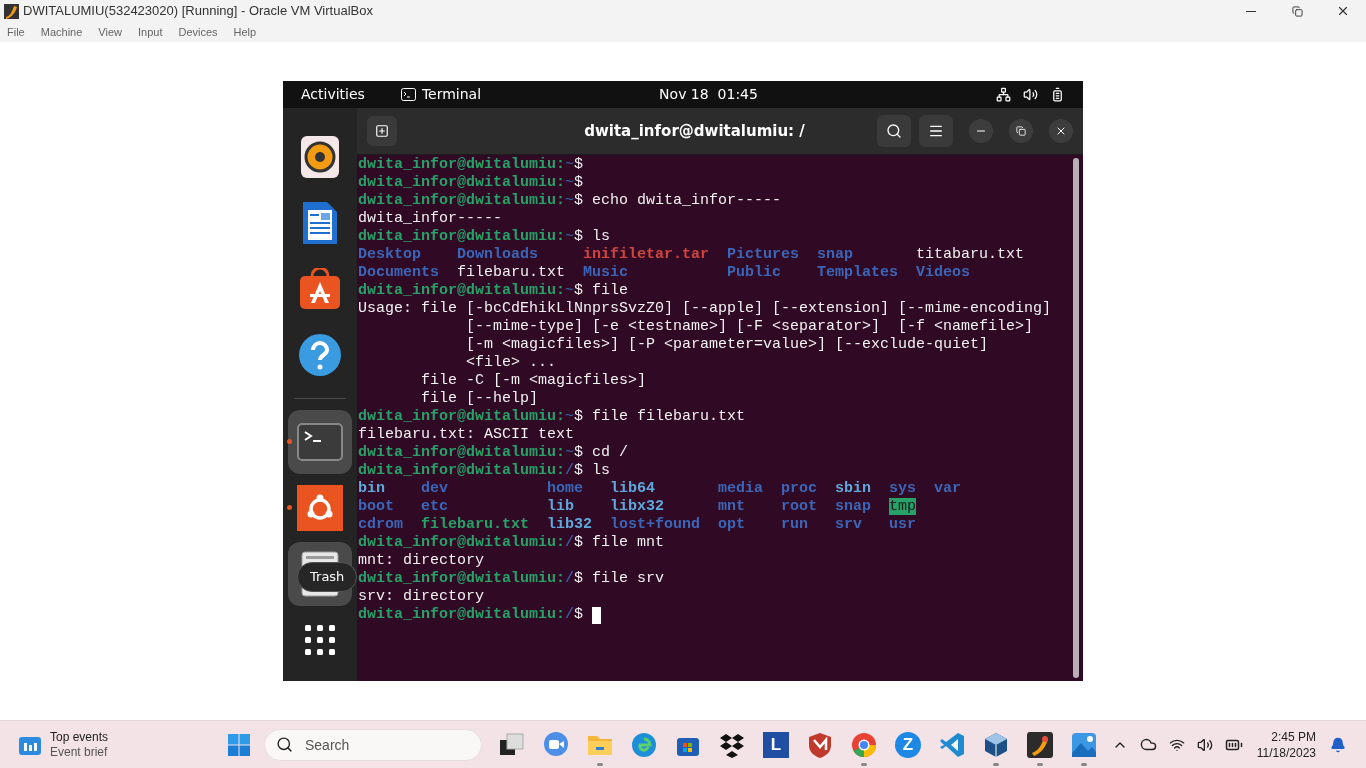  What do you see at coordinates (16, 32) in the screenshot?
I see `menu-item: File` at bounding box center [16, 32].